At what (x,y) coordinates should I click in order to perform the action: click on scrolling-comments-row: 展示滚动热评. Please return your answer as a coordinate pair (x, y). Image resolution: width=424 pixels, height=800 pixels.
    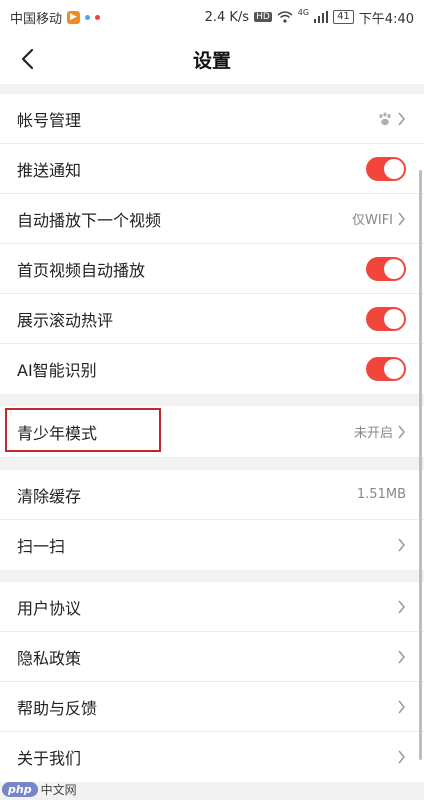
    Looking at the image, I should click on (212, 319).